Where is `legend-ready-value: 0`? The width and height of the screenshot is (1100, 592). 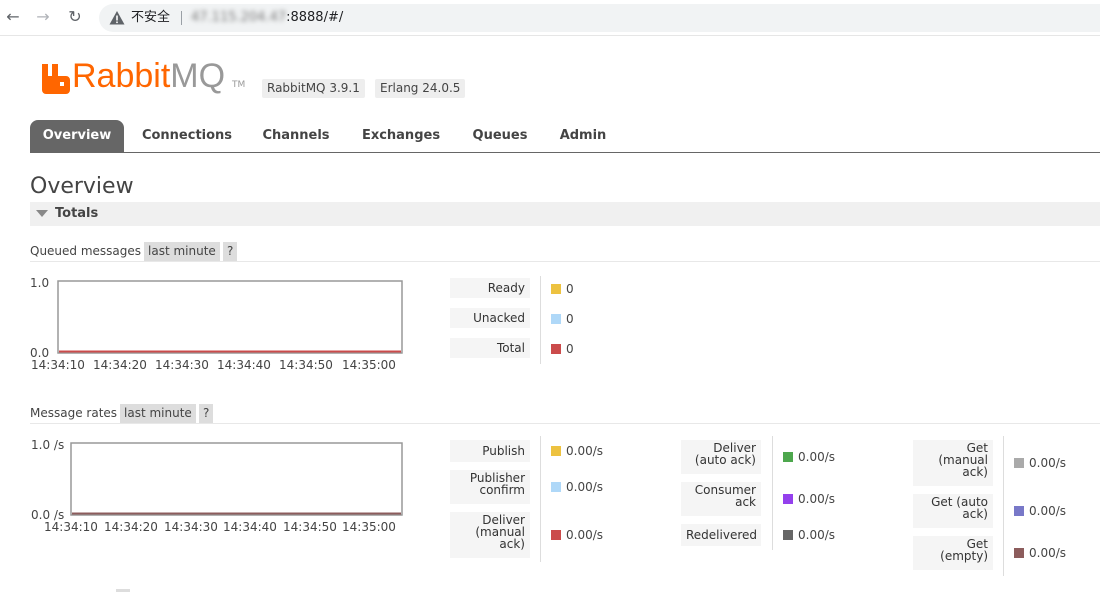 legend-ready-value: 0 is located at coordinates (570, 289).